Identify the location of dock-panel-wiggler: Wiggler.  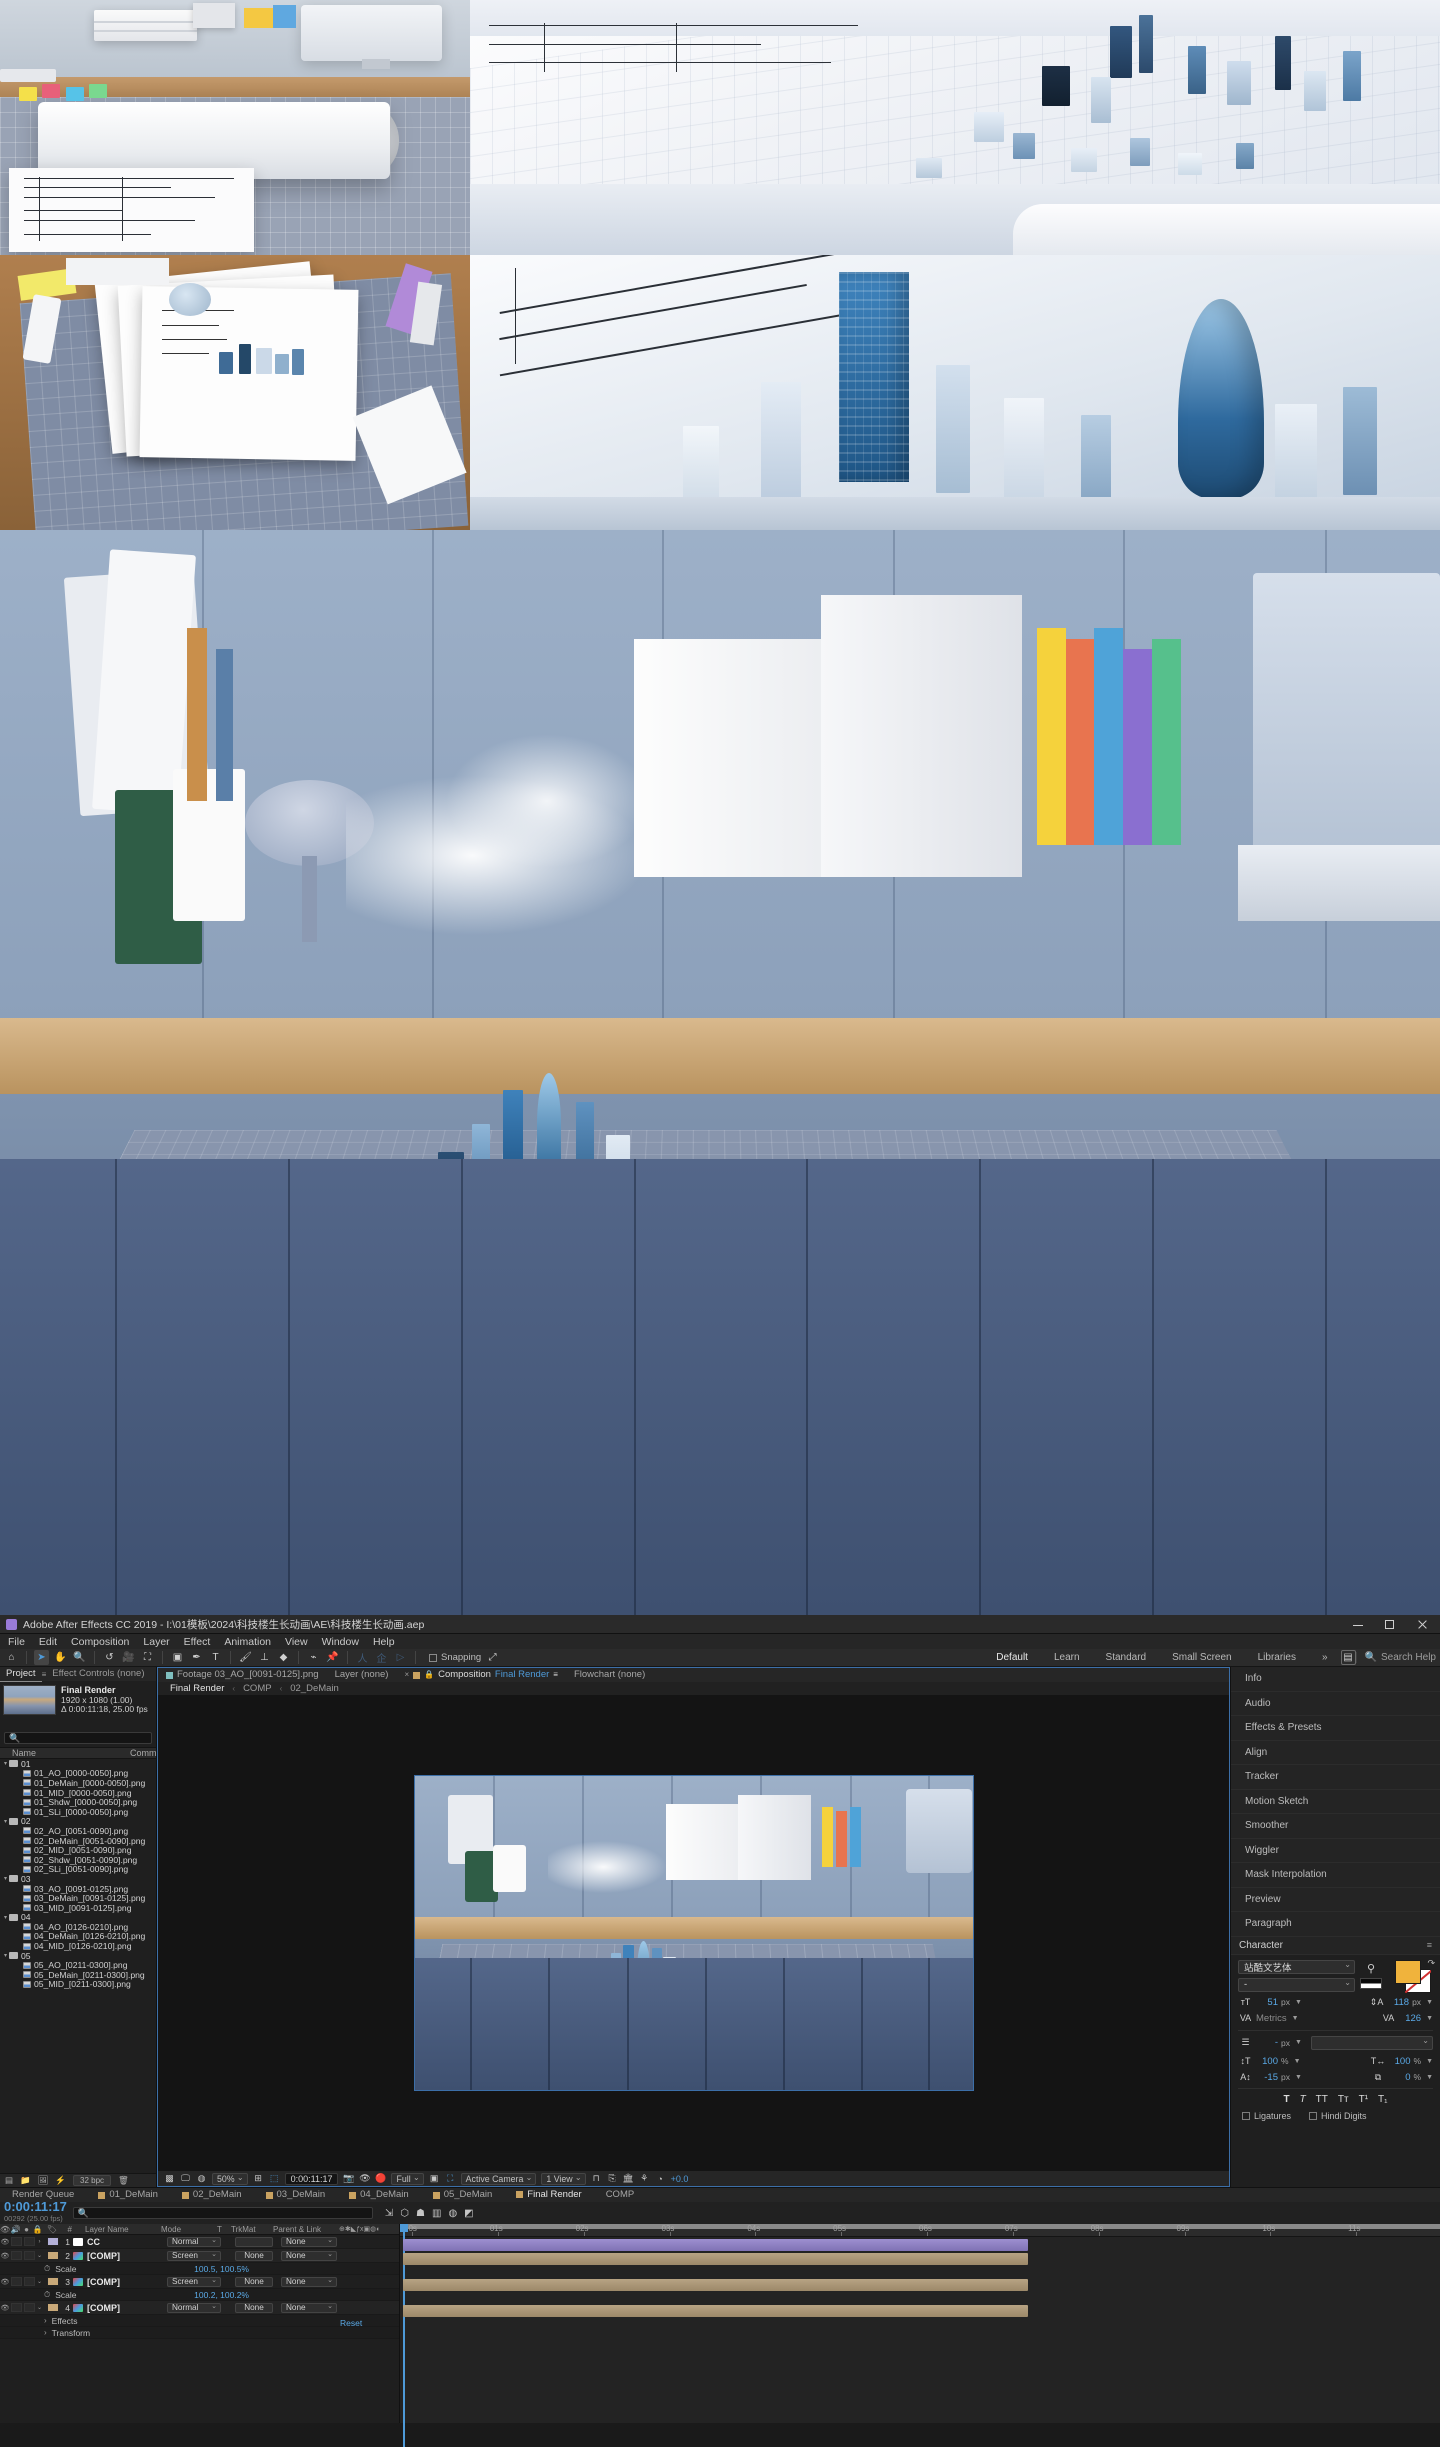
(1335, 1850).